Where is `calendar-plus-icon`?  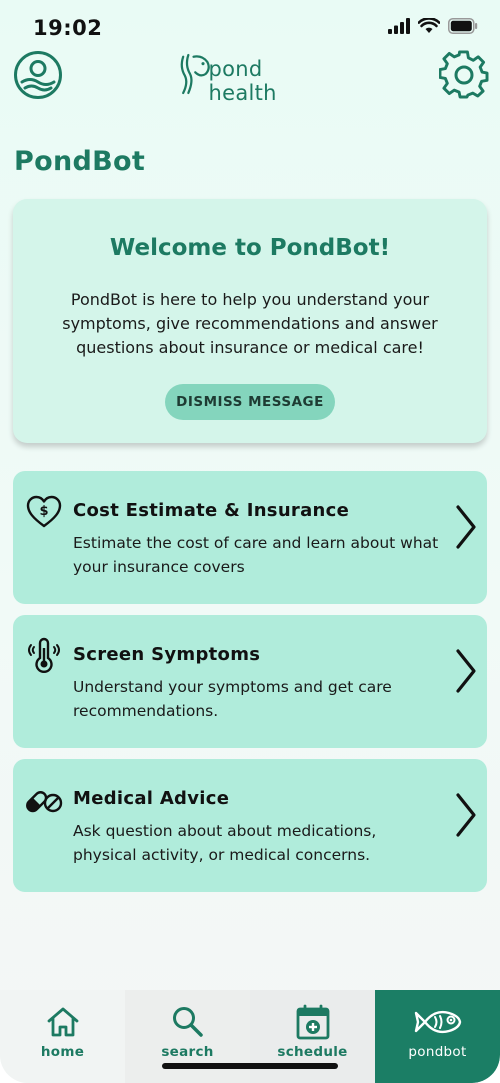
calendar-plus-icon is located at coordinates (312, 1022).